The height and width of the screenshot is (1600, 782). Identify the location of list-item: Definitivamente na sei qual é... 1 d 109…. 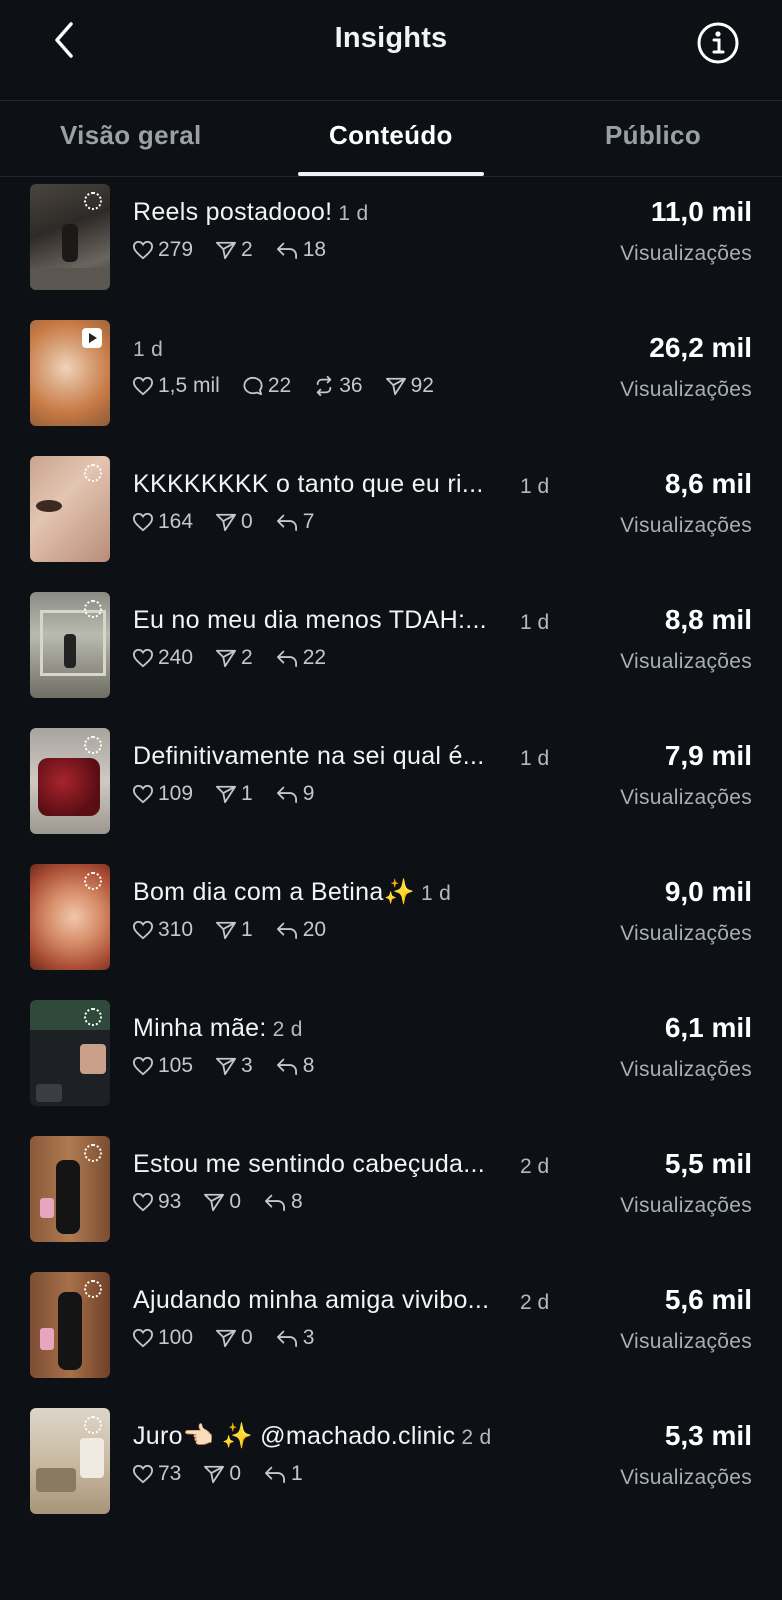
(391, 788).